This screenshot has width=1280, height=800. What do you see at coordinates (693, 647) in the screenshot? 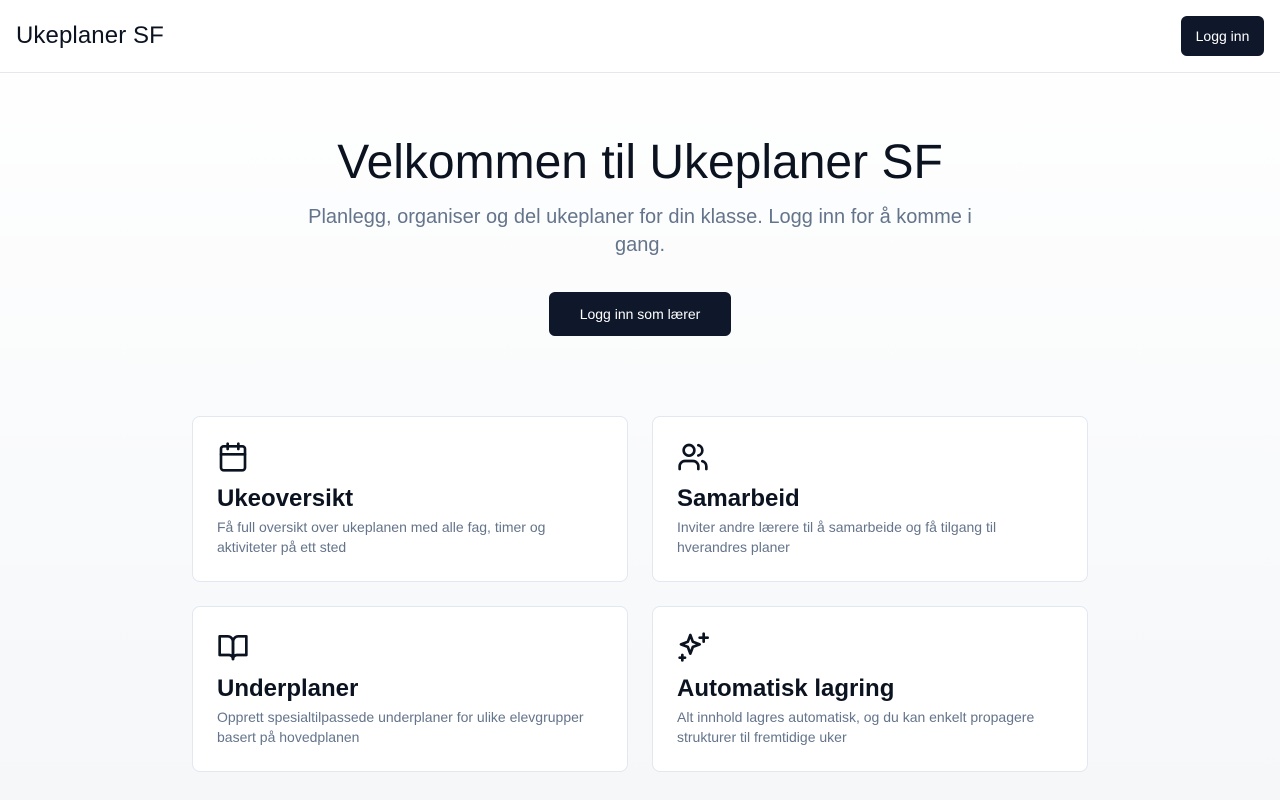
I see `sparkles-icon` at bounding box center [693, 647].